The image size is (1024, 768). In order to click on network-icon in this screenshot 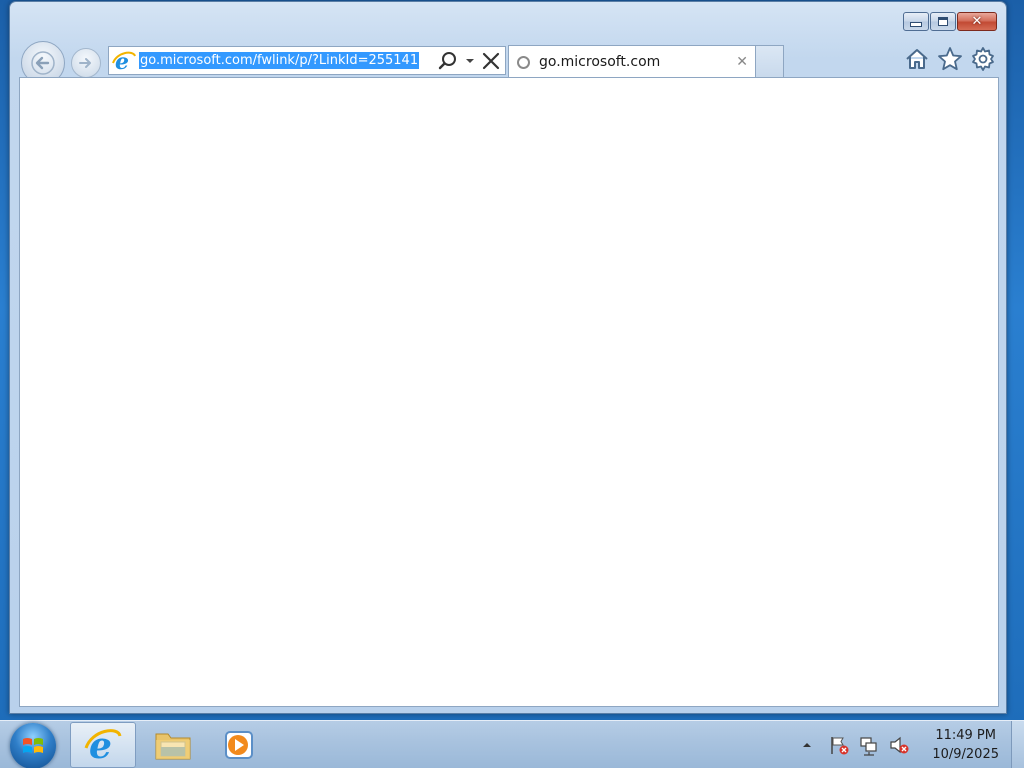, I will do `click(869, 745)`.